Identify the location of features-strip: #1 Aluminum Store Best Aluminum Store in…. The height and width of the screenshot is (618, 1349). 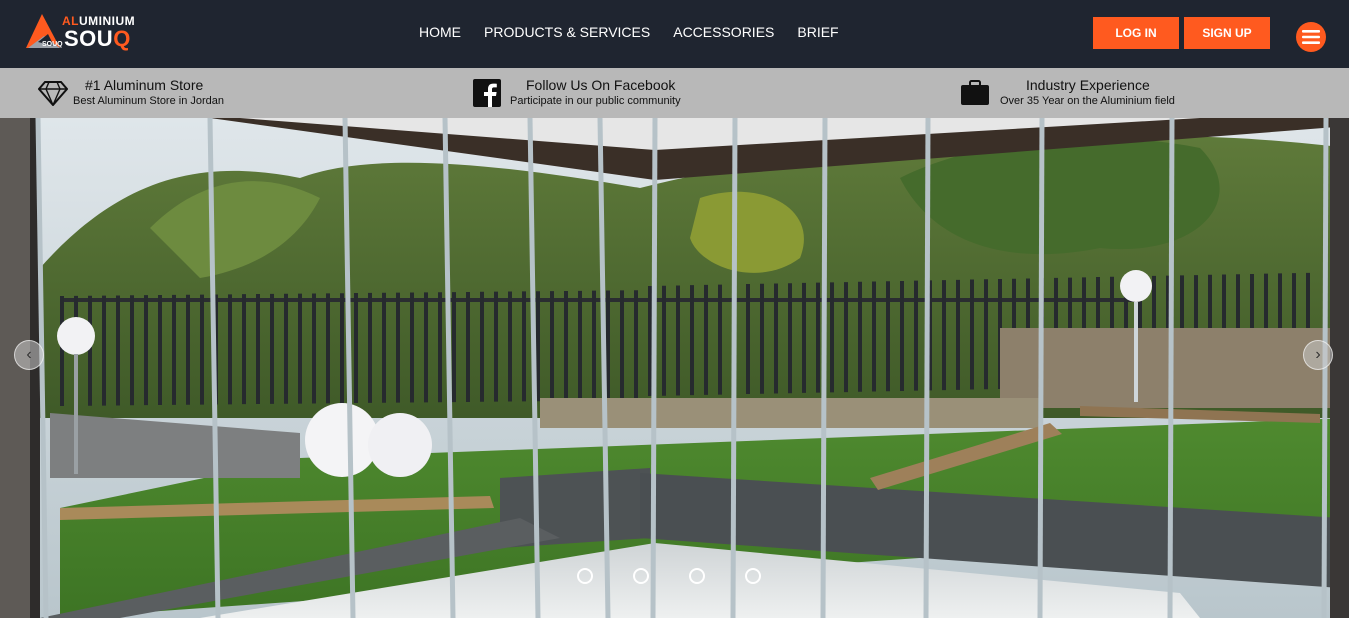
(674, 93).